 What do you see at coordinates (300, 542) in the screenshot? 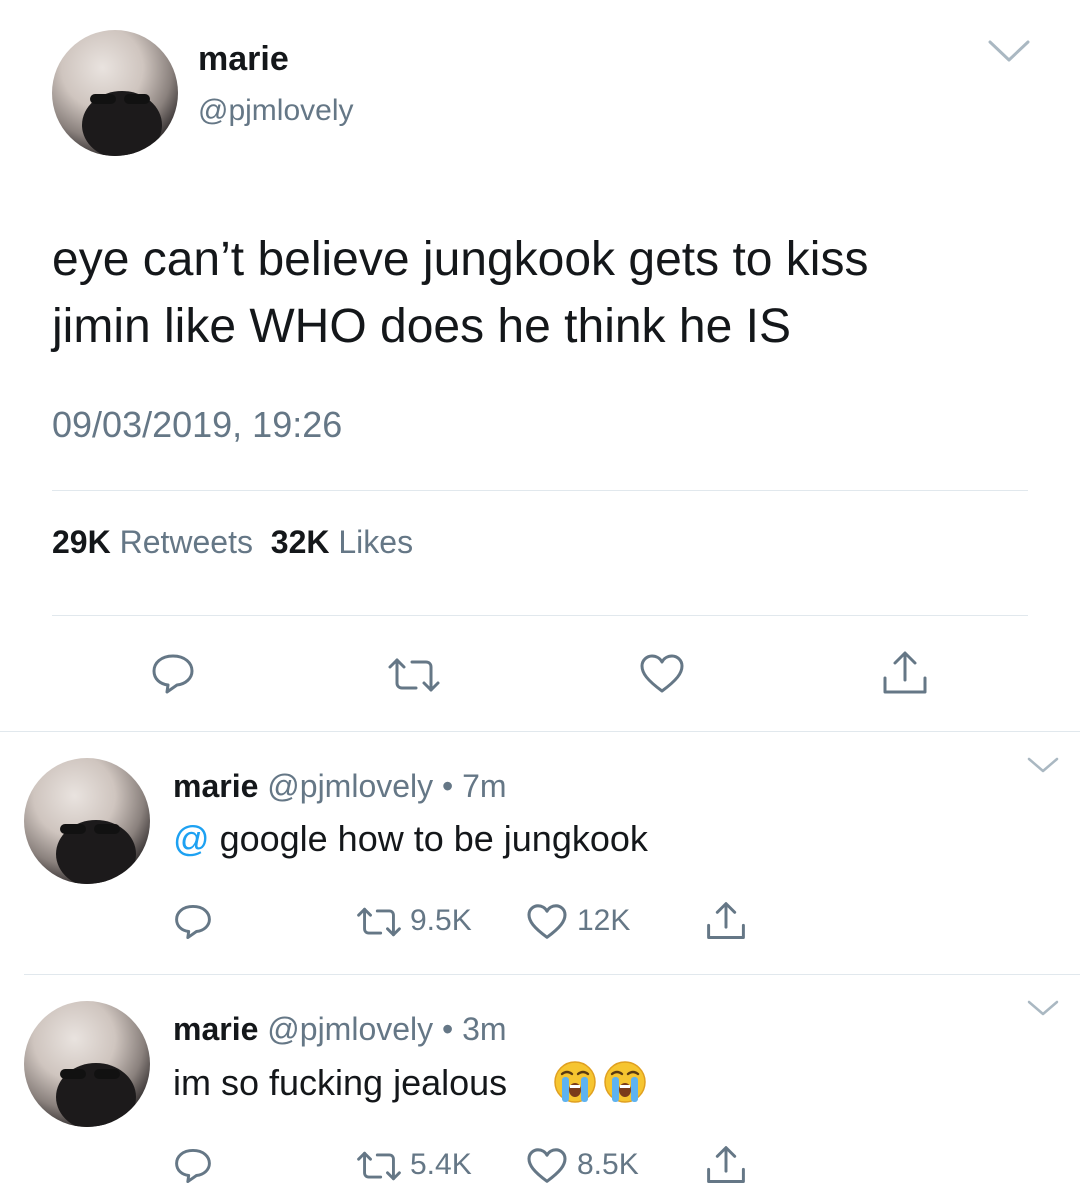
I see `likes-count: 32K` at bounding box center [300, 542].